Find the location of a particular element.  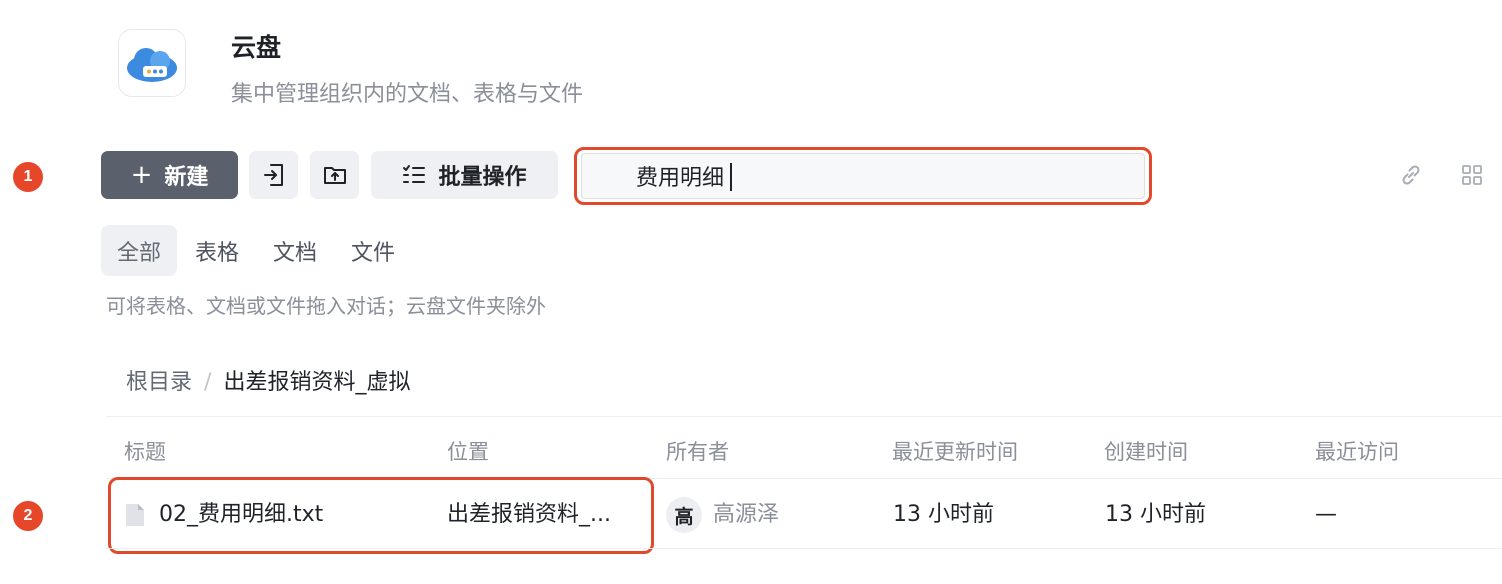

grid-view-button is located at coordinates (1472, 175).